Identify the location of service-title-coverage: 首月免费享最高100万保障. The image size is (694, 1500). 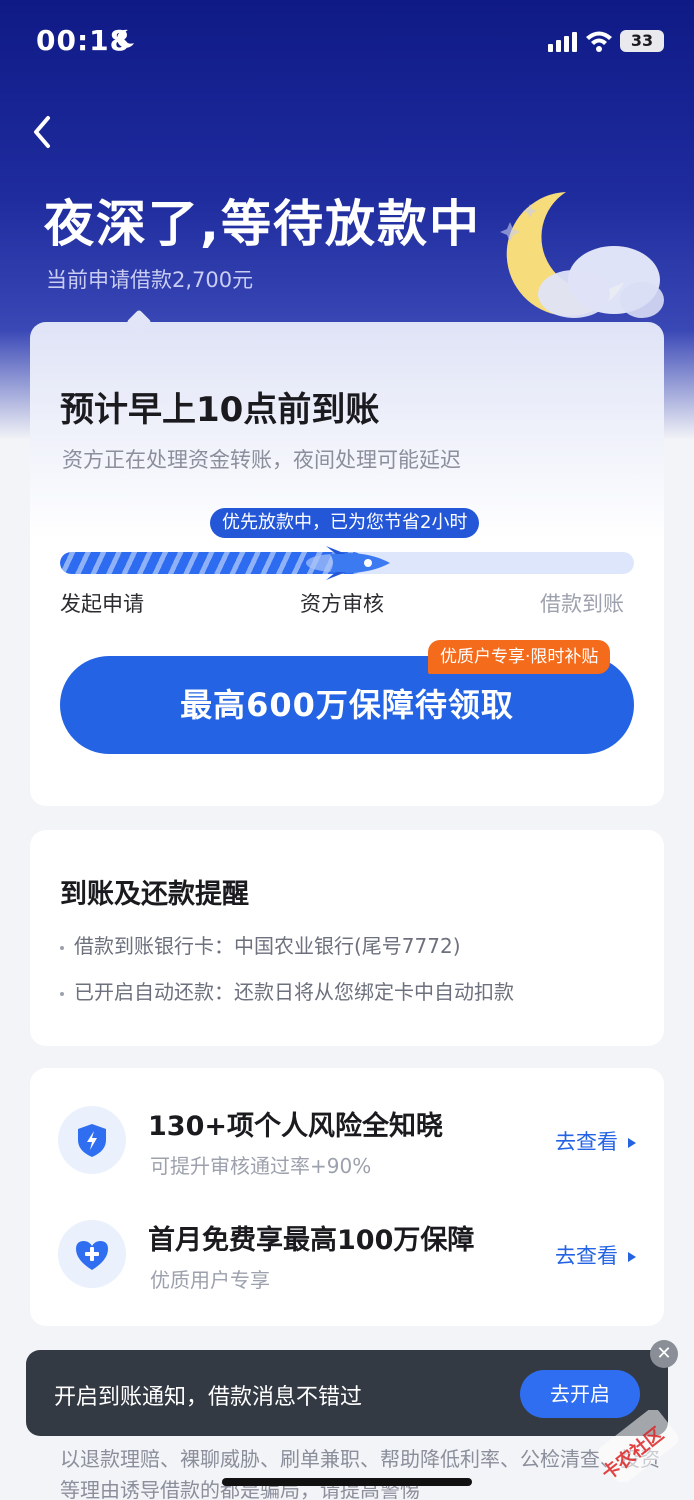
(311, 1240).